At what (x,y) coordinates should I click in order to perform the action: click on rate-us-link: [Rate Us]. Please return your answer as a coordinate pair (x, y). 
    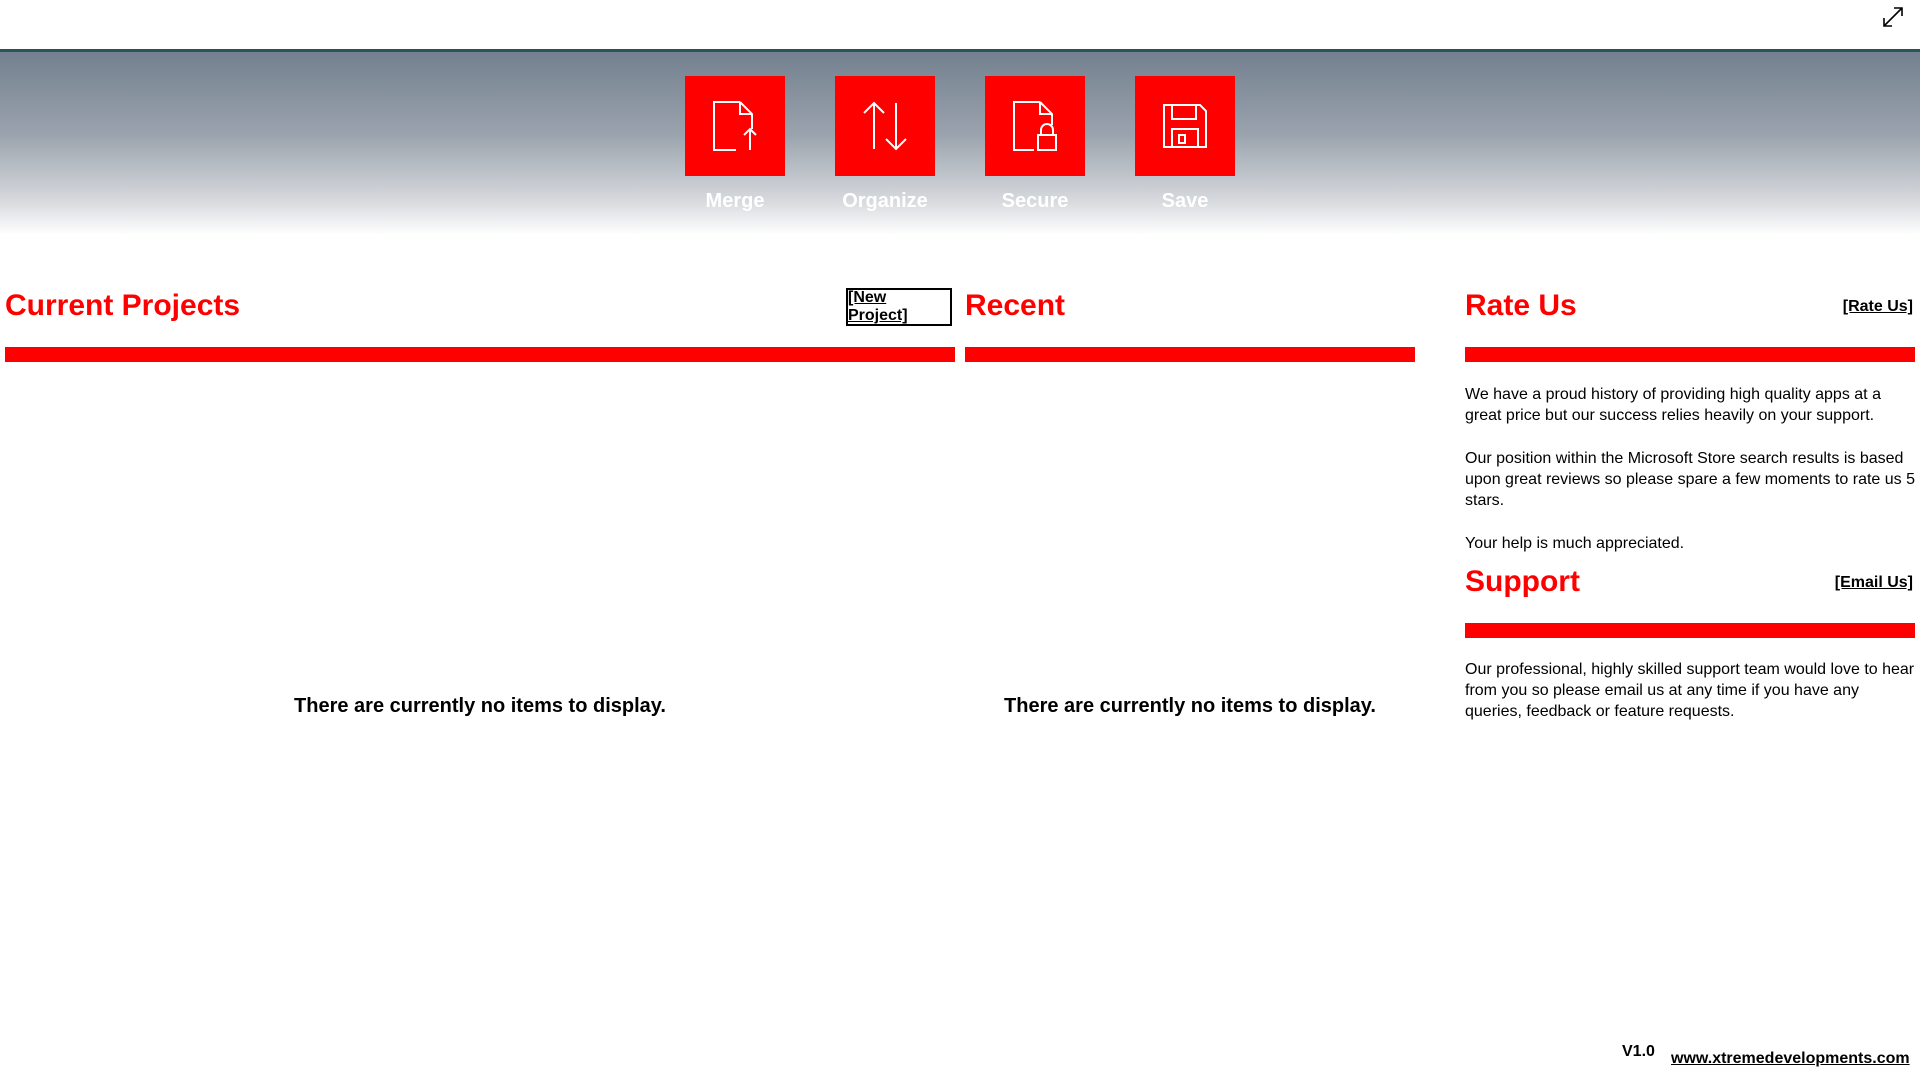
    Looking at the image, I should click on (1878, 307).